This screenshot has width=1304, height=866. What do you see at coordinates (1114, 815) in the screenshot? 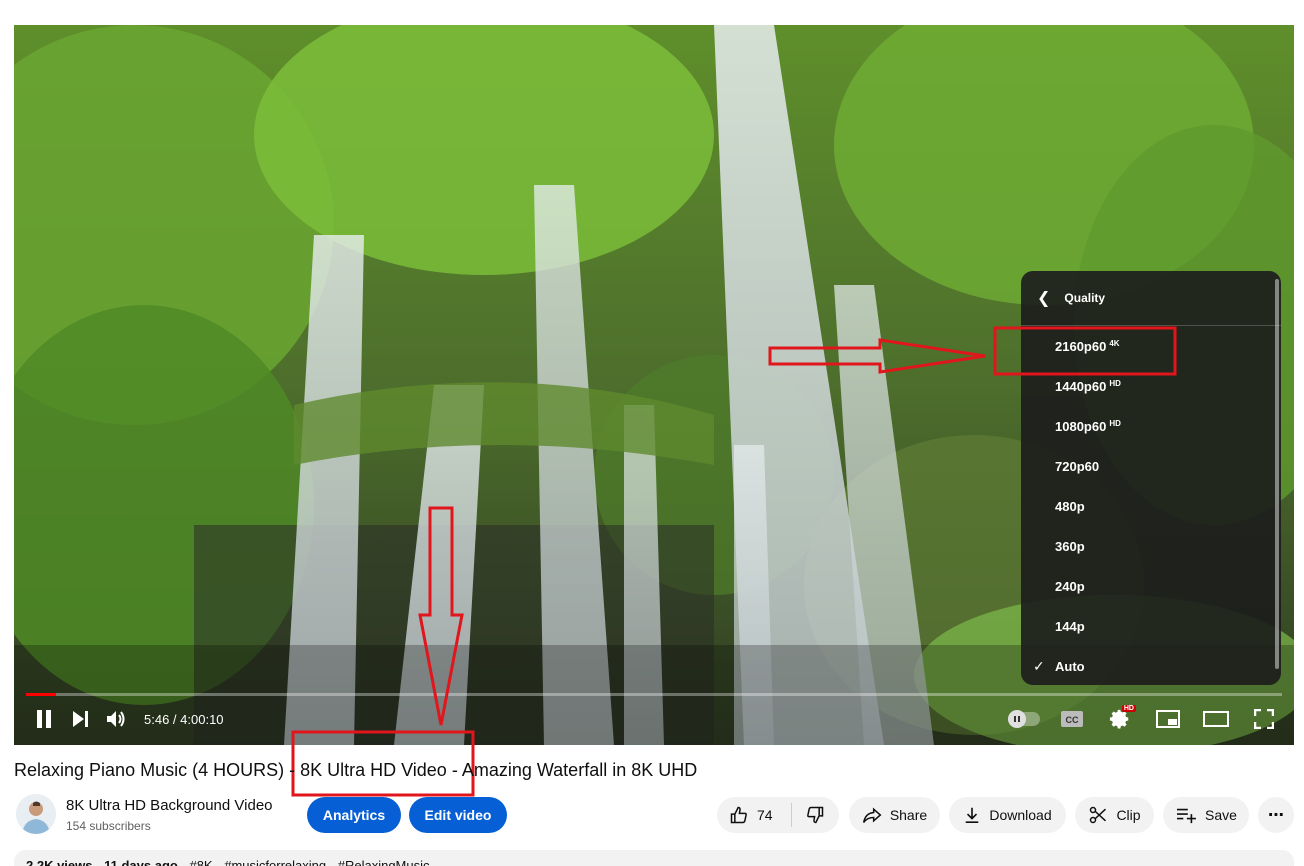
I see `clip-button: Clip` at bounding box center [1114, 815].